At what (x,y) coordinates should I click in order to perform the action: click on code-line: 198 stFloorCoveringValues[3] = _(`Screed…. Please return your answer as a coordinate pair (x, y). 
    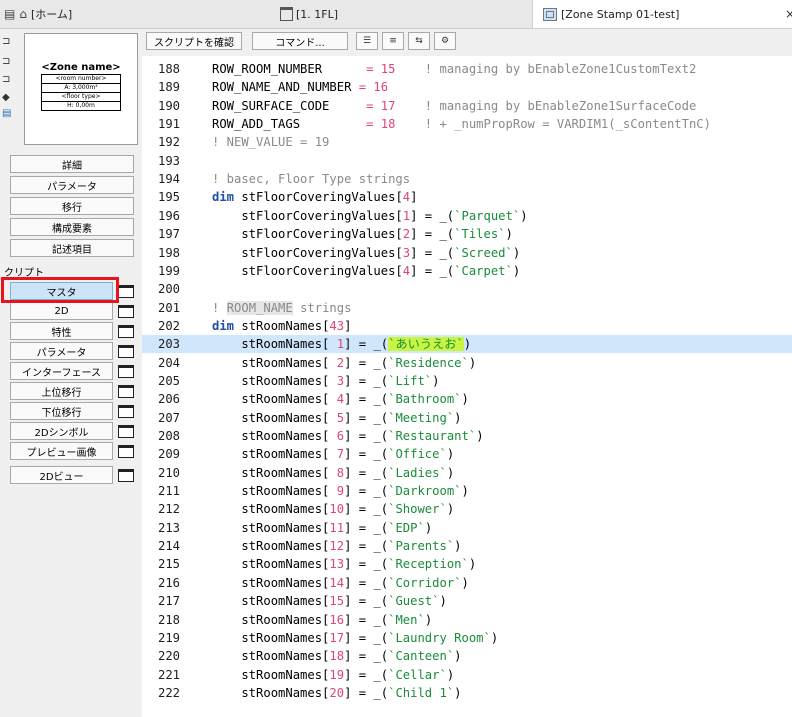
    Looking at the image, I should click on (467, 253).